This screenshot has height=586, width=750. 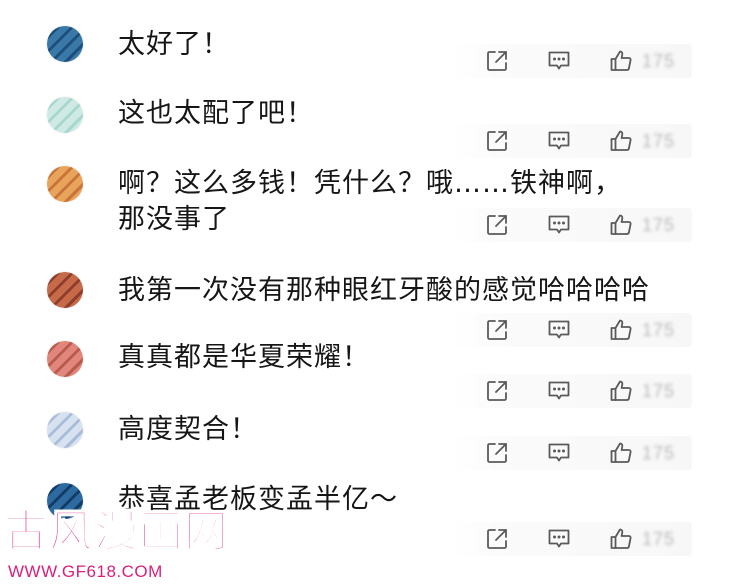 What do you see at coordinates (116, 531) in the screenshot?
I see `watermark-logo: 古风漫画网` at bounding box center [116, 531].